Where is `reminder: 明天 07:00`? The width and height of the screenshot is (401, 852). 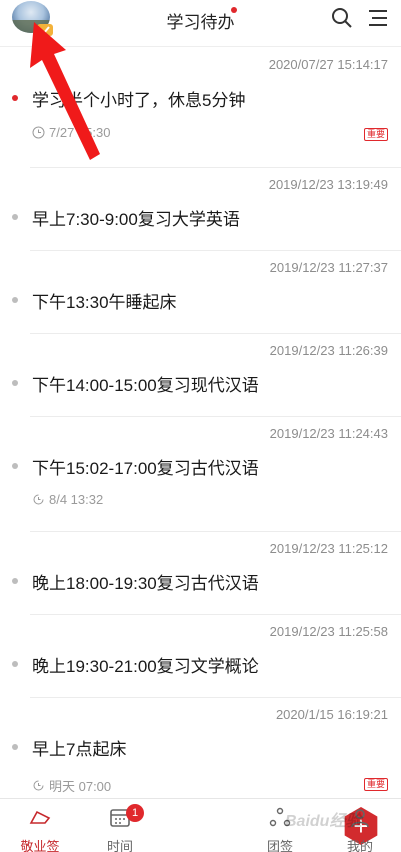
reminder: 明天 07:00 is located at coordinates (71, 785).